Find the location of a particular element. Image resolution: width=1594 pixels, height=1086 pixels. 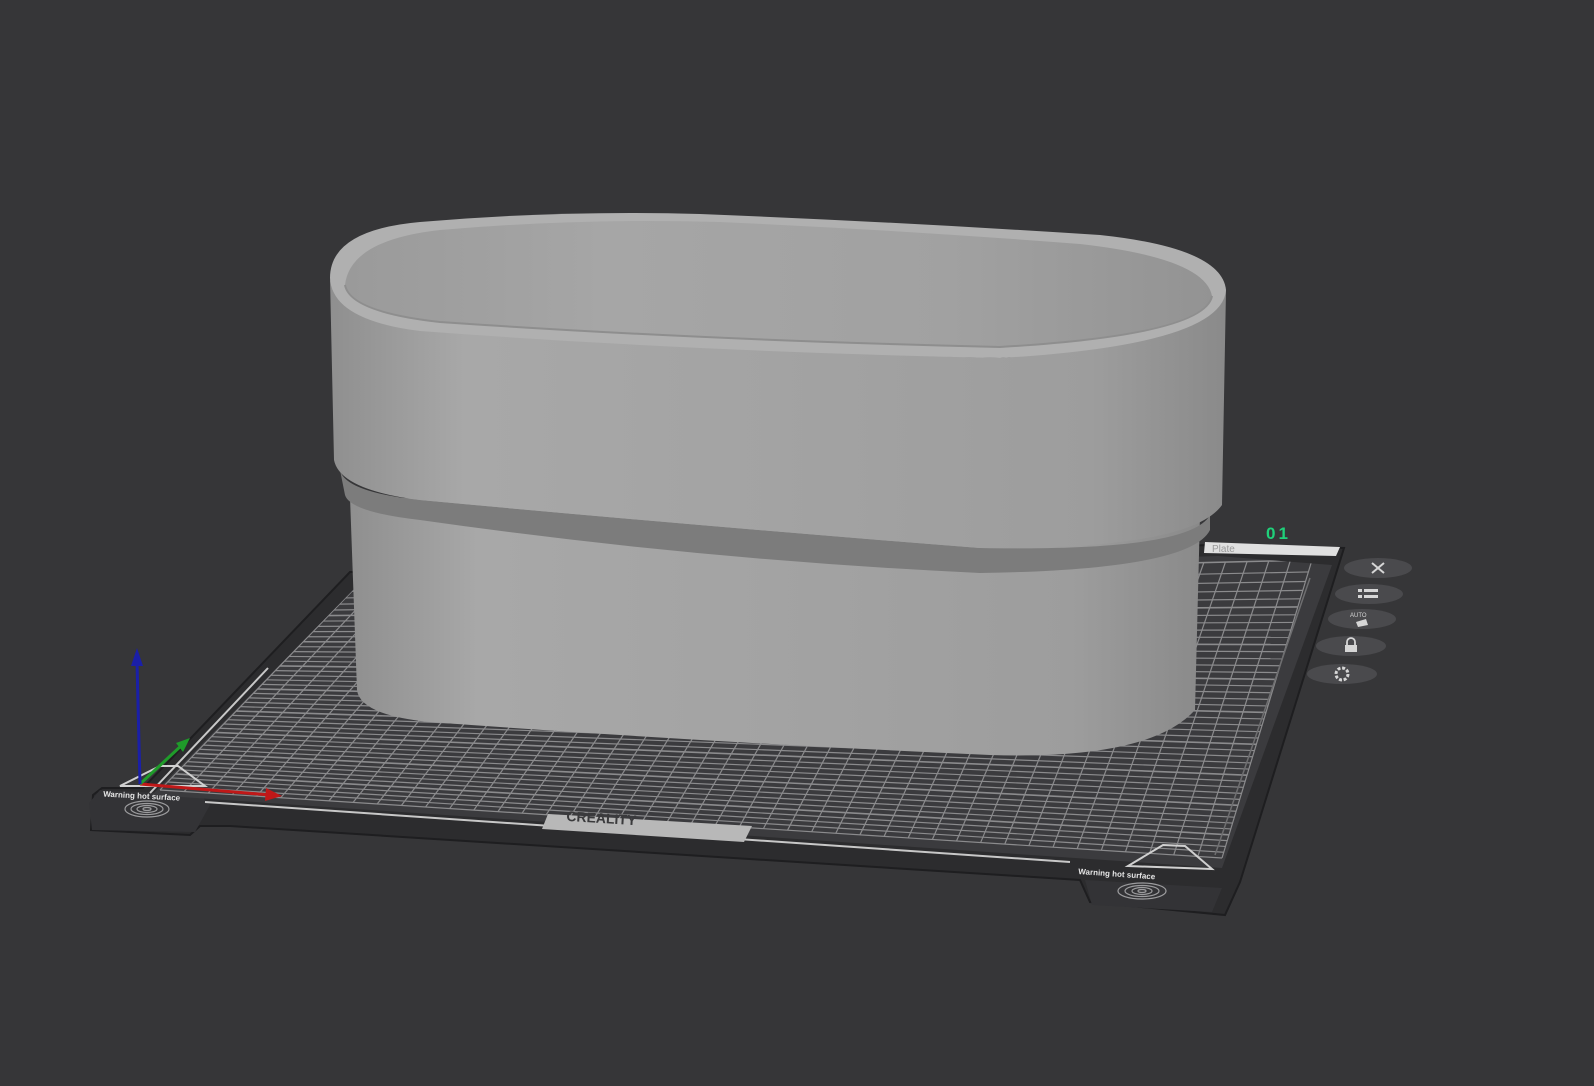

auto-orient-label: AUTO is located at coordinates (1358, 616).